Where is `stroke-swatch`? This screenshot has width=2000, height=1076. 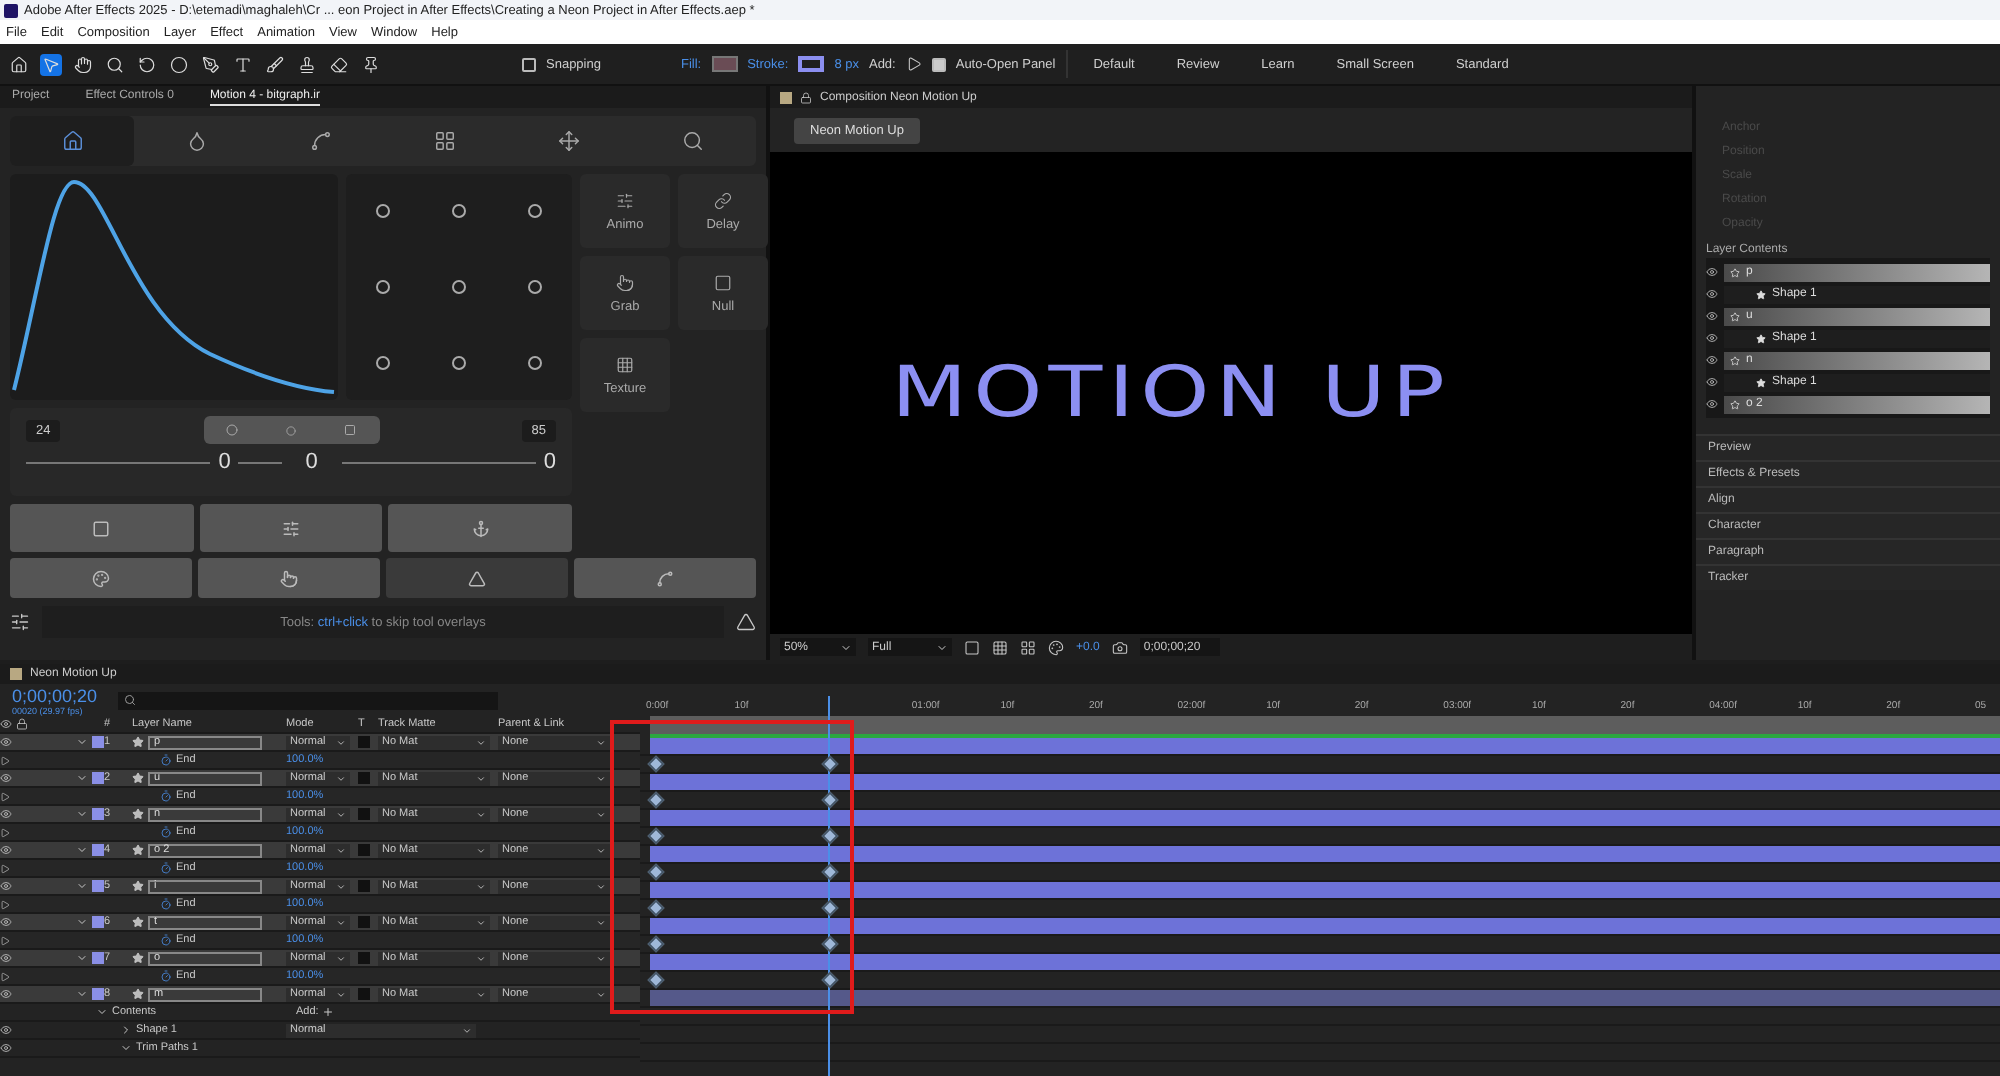
stroke-swatch is located at coordinates (811, 64).